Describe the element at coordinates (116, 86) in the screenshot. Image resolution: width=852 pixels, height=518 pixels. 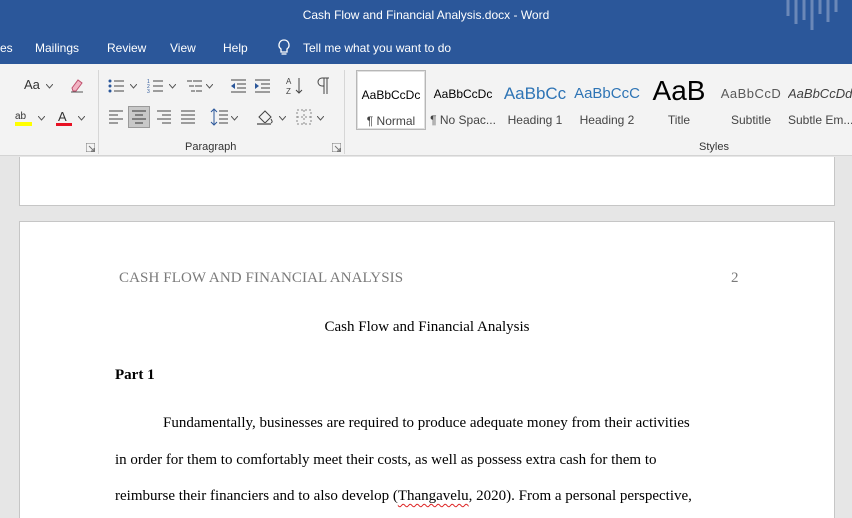
I see `bullets-icon` at that location.